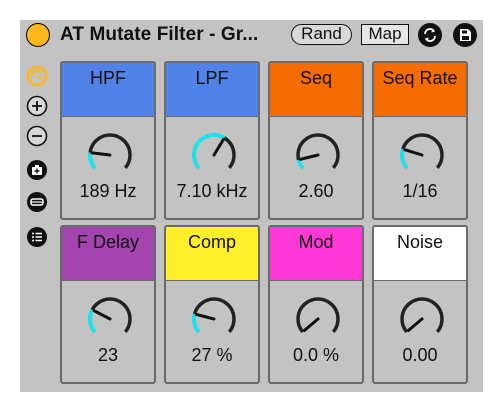  What do you see at coordinates (385, 34) in the screenshot?
I see `map-button: Map` at bounding box center [385, 34].